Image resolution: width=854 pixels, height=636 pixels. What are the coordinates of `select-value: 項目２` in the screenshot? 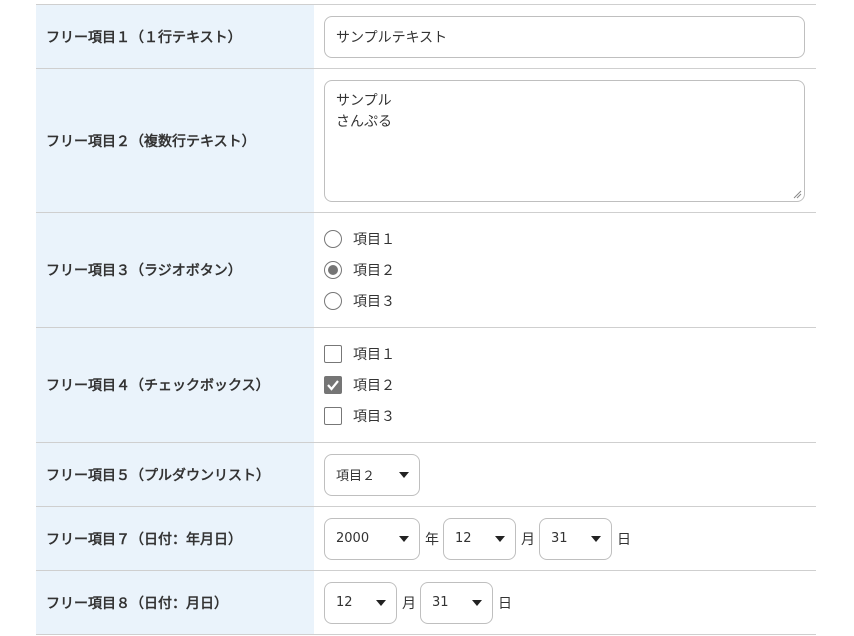 It's located at (356, 476).